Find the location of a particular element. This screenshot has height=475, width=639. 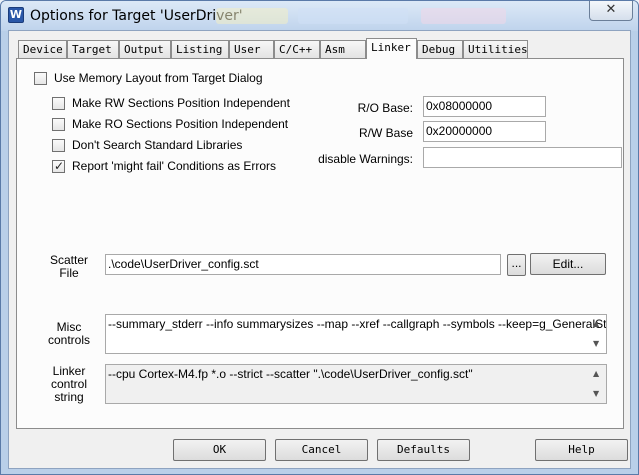

close-button: ✕ is located at coordinates (611, 11).